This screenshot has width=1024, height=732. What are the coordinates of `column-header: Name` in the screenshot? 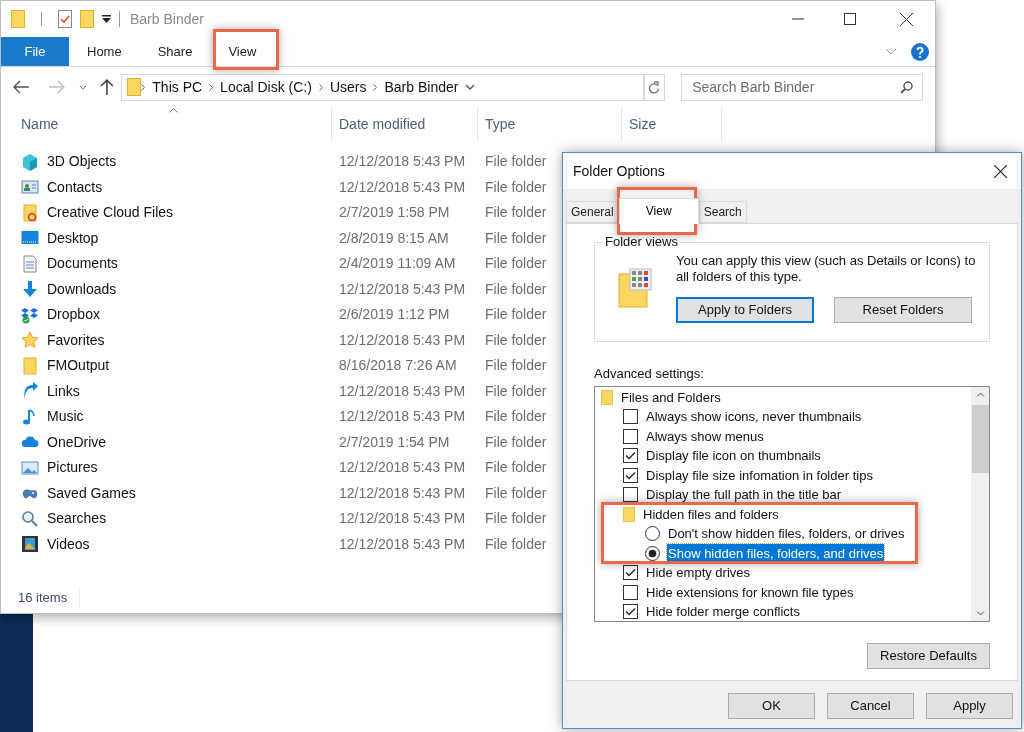 It's located at (166, 124).